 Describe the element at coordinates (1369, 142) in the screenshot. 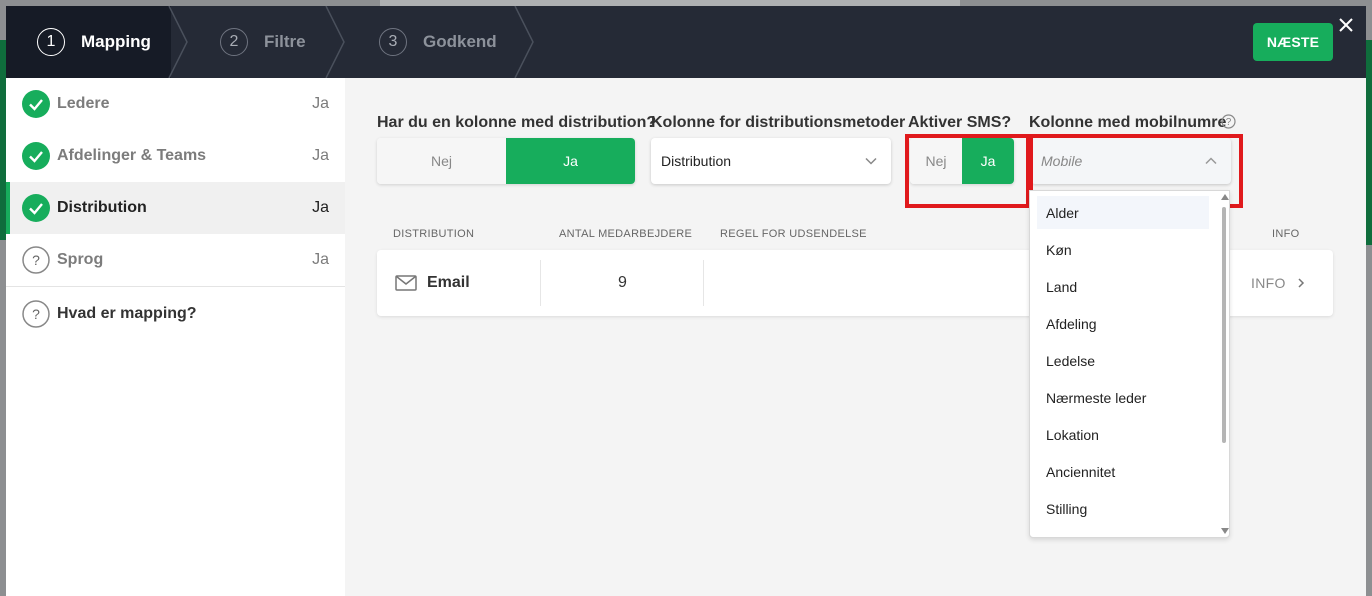

I see `backdrop-green-strip-right` at that location.